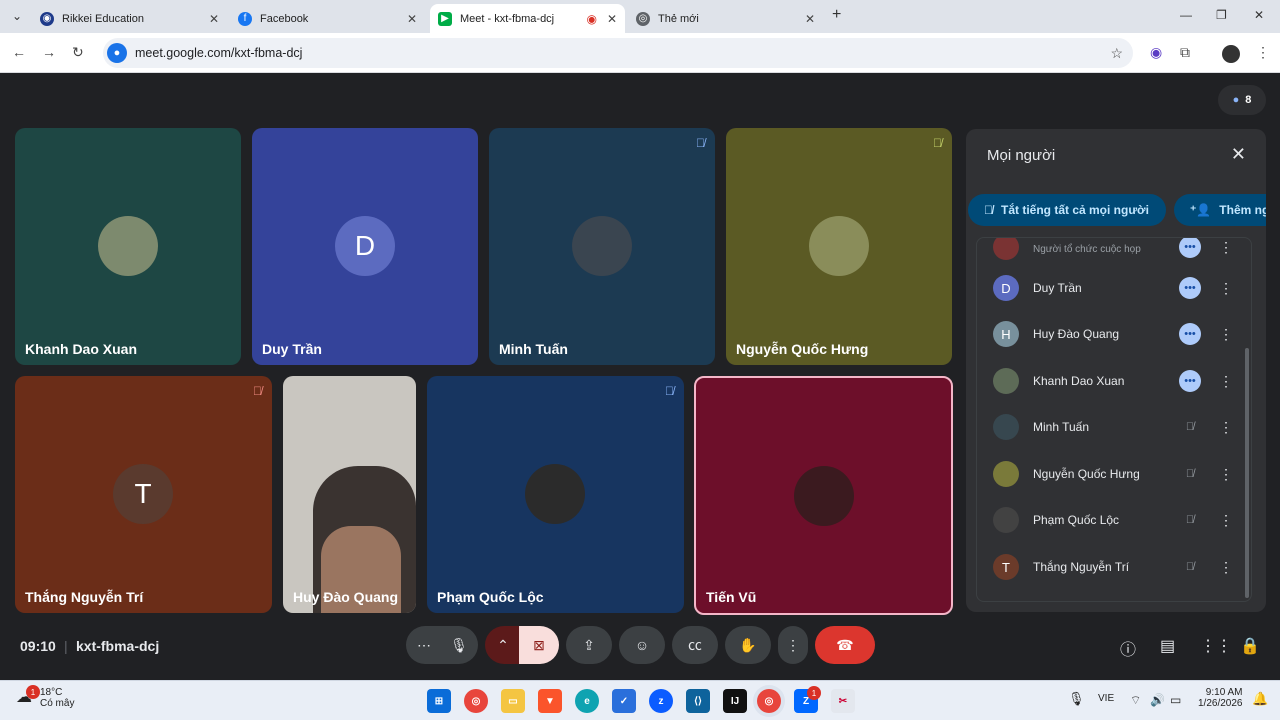 Image resolution: width=1280 pixels, height=720 pixels. I want to click on chrome-icon: ◎, so click(476, 701).